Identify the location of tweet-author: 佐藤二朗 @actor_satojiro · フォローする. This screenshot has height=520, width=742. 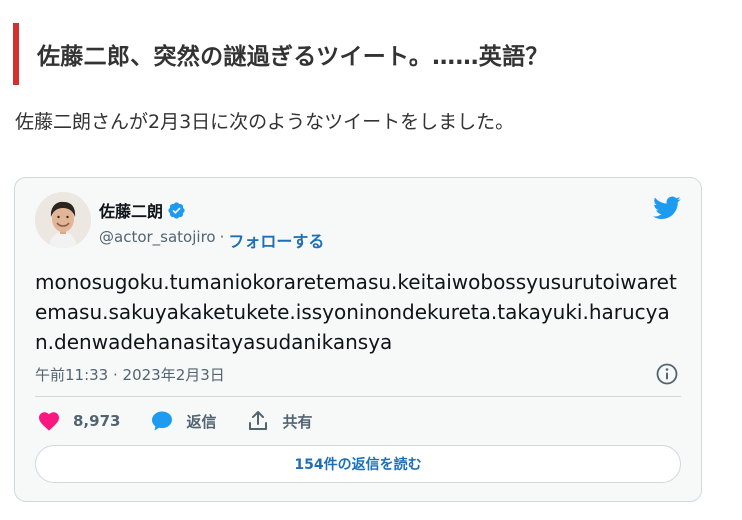
(211, 225).